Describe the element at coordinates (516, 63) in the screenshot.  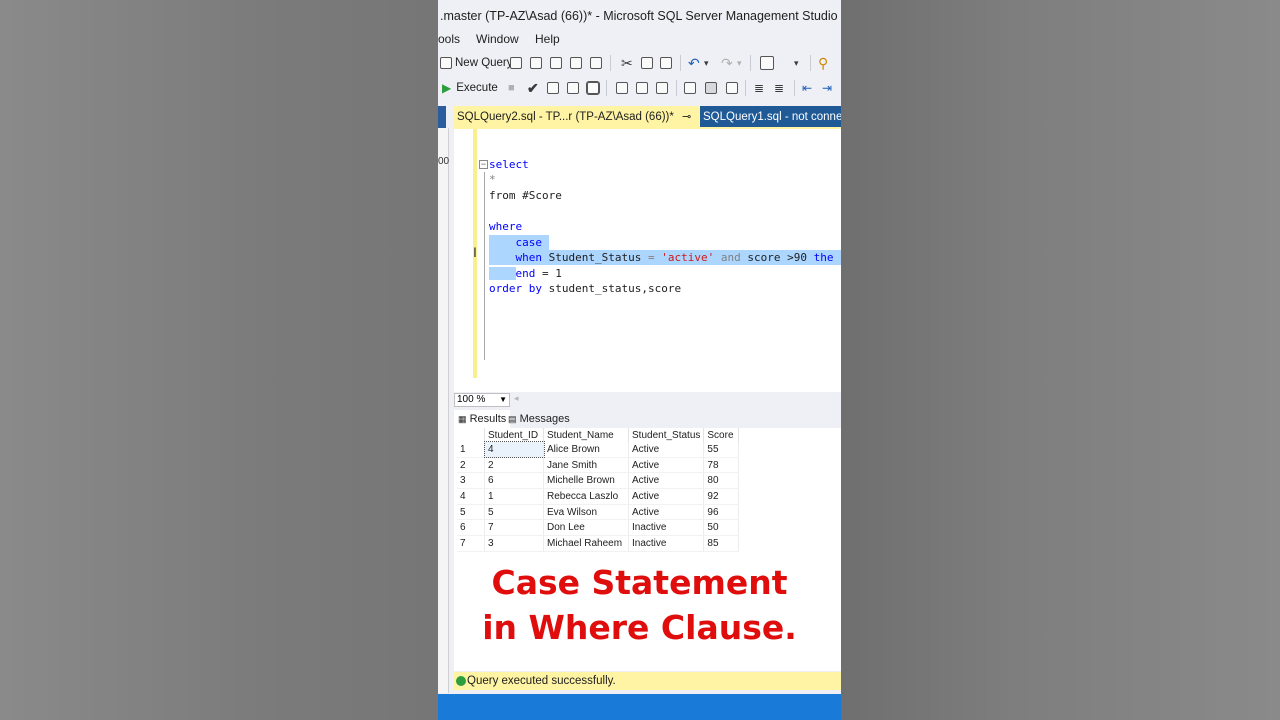
I see `mdx-query-icon` at that location.